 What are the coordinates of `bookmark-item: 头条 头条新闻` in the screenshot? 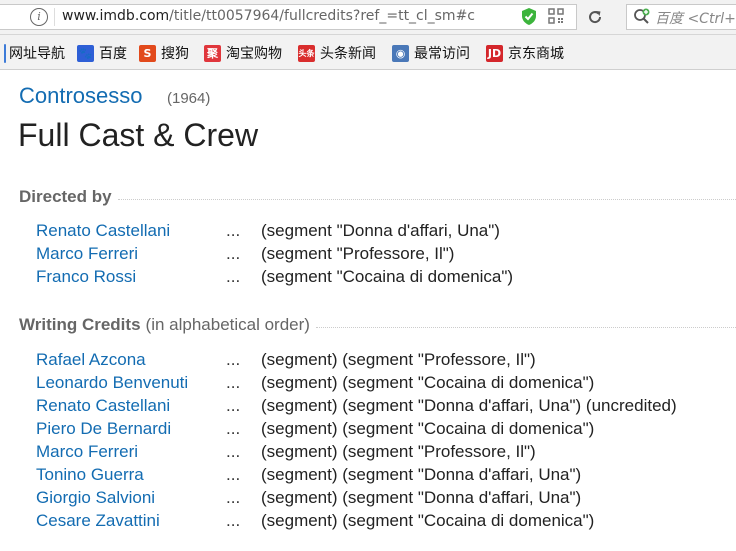 It's located at (337, 53).